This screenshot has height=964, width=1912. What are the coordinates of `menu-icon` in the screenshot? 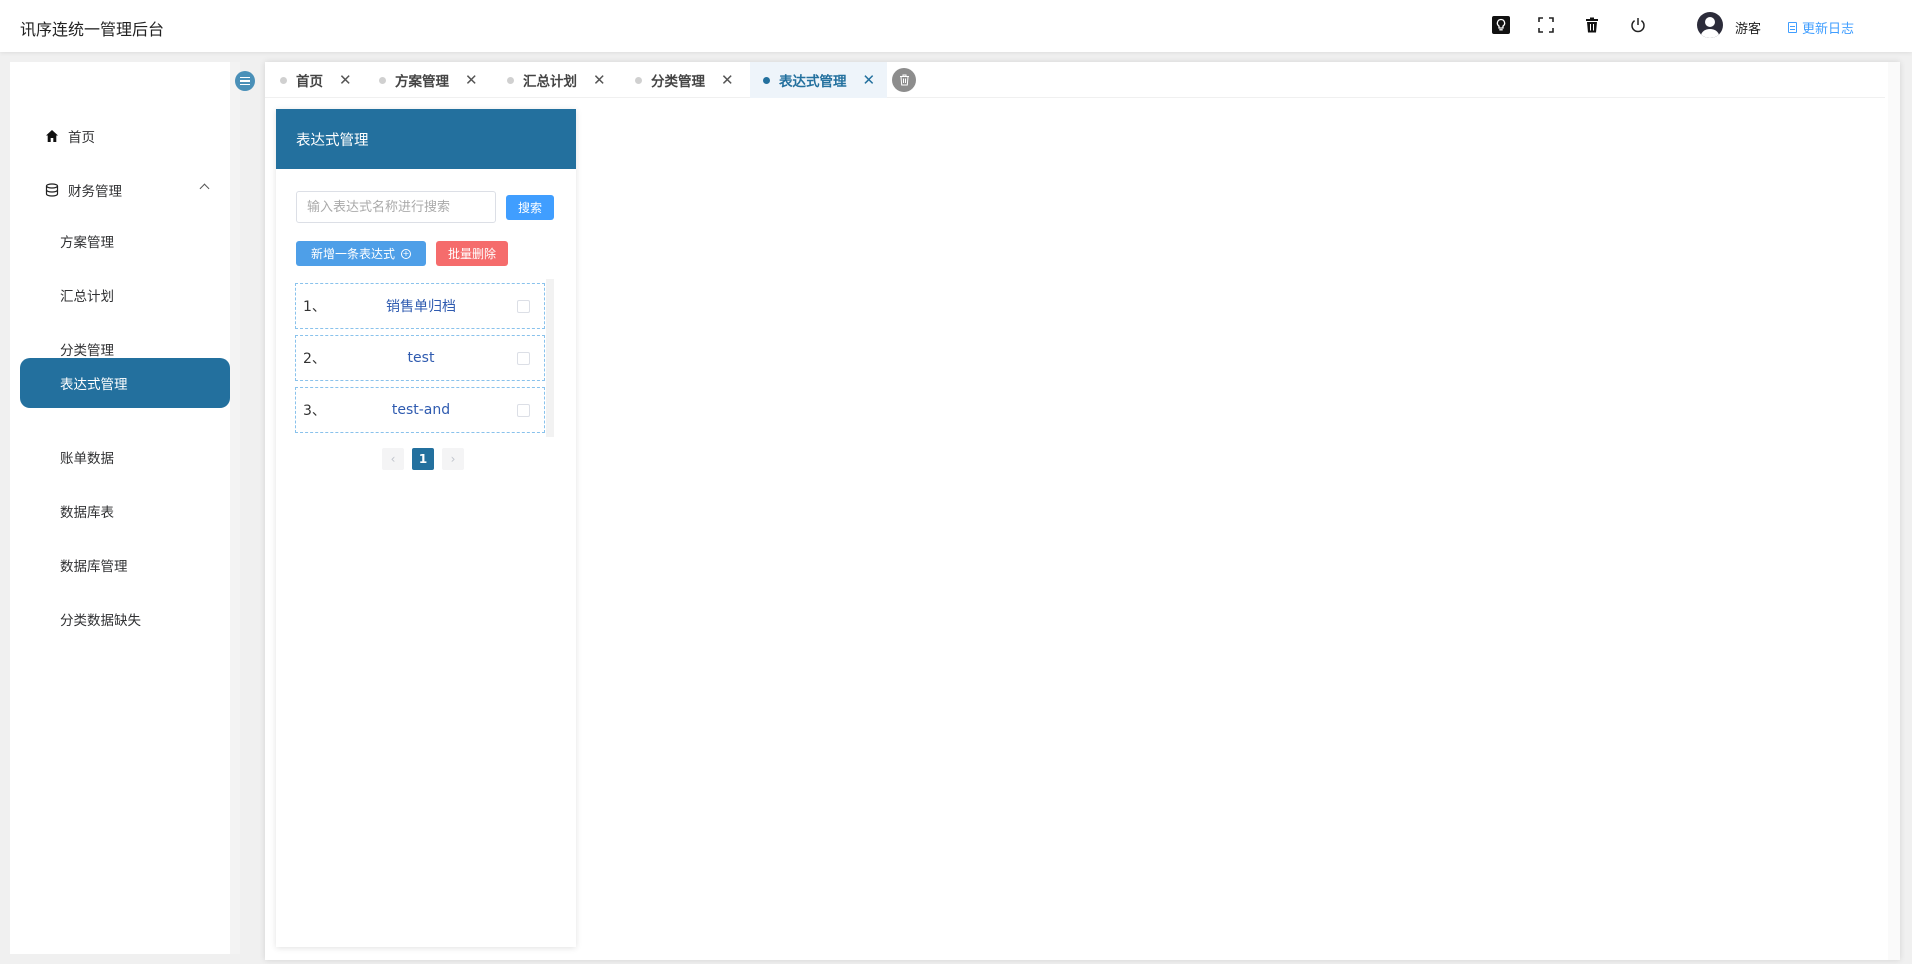 It's located at (245, 77).